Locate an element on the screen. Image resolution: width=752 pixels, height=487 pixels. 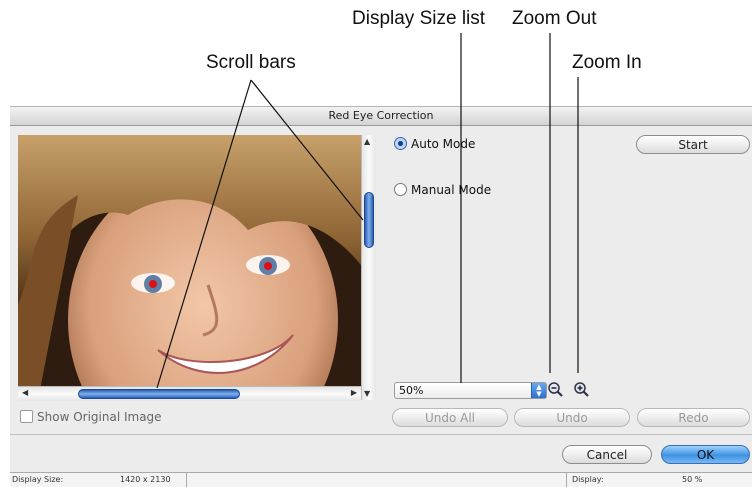
callout-zoom-out: Zoom Out is located at coordinates (554, 18).